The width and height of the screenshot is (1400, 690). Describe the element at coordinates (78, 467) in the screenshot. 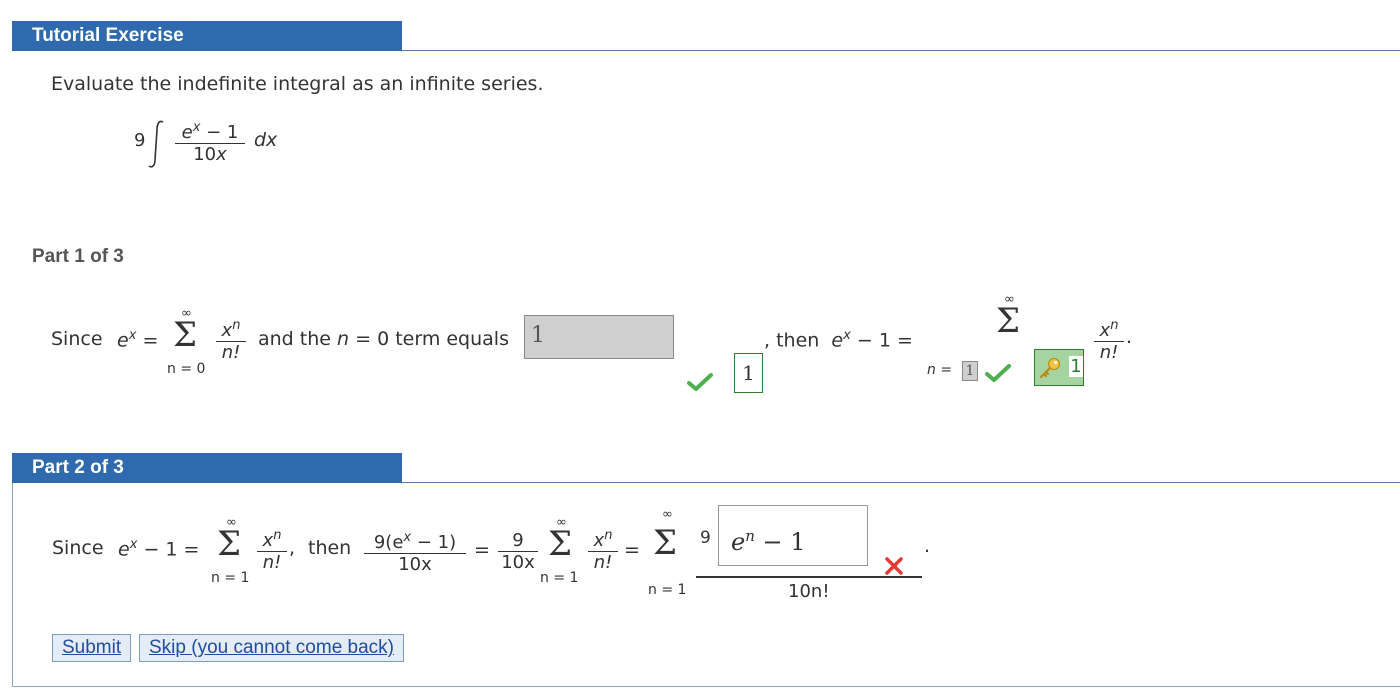

I see `part2-label: Part 2 of 3` at that location.